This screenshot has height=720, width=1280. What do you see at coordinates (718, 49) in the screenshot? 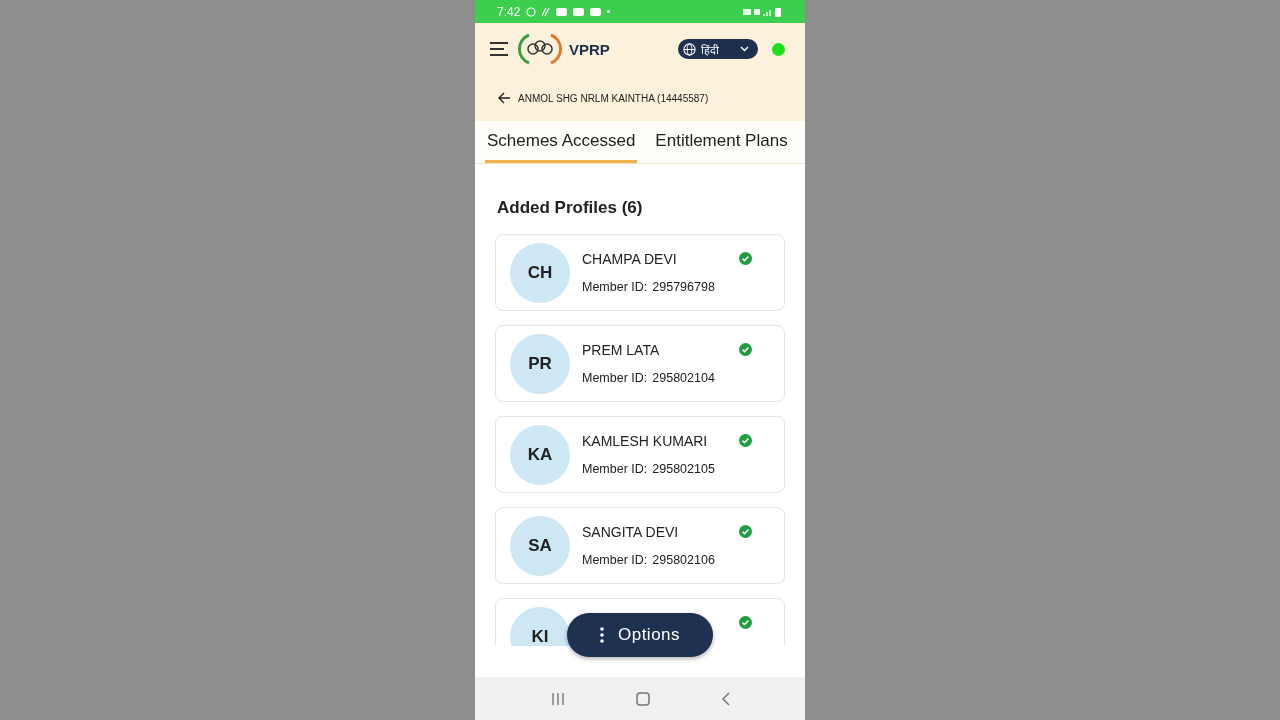
I see `language-dropdown: हिंदी` at bounding box center [718, 49].